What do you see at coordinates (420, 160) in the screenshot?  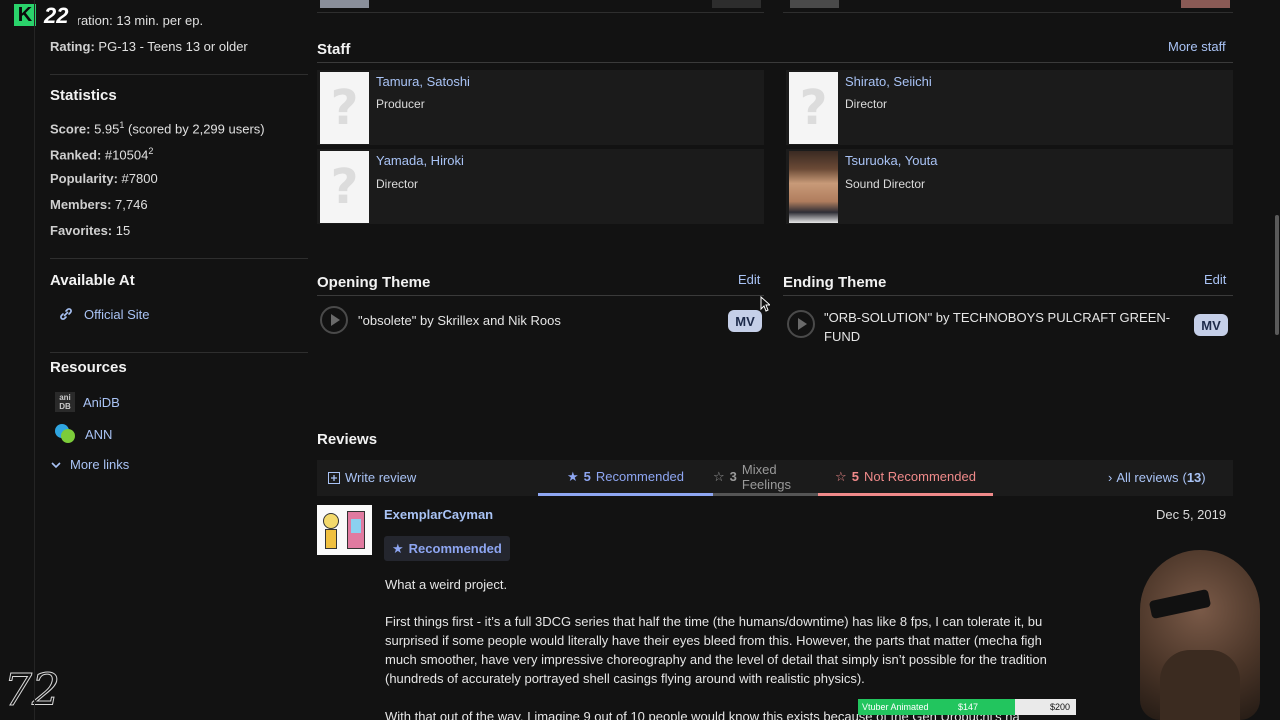 I see `staff-name-link: Yamada, Hiroki` at bounding box center [420, 160].